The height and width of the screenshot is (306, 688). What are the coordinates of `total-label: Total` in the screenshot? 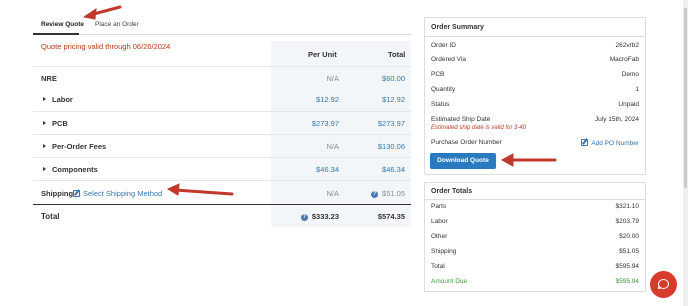 It's located at (438, 266).